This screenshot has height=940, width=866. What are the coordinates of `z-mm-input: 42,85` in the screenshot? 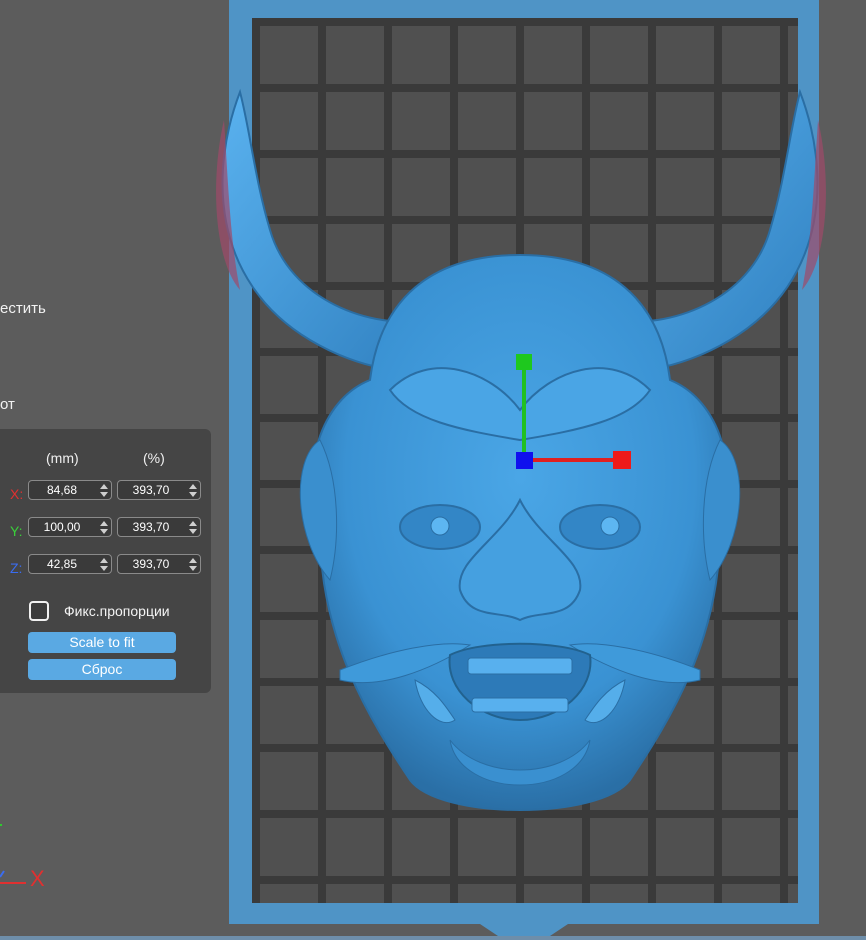 It's located at (70, 564).